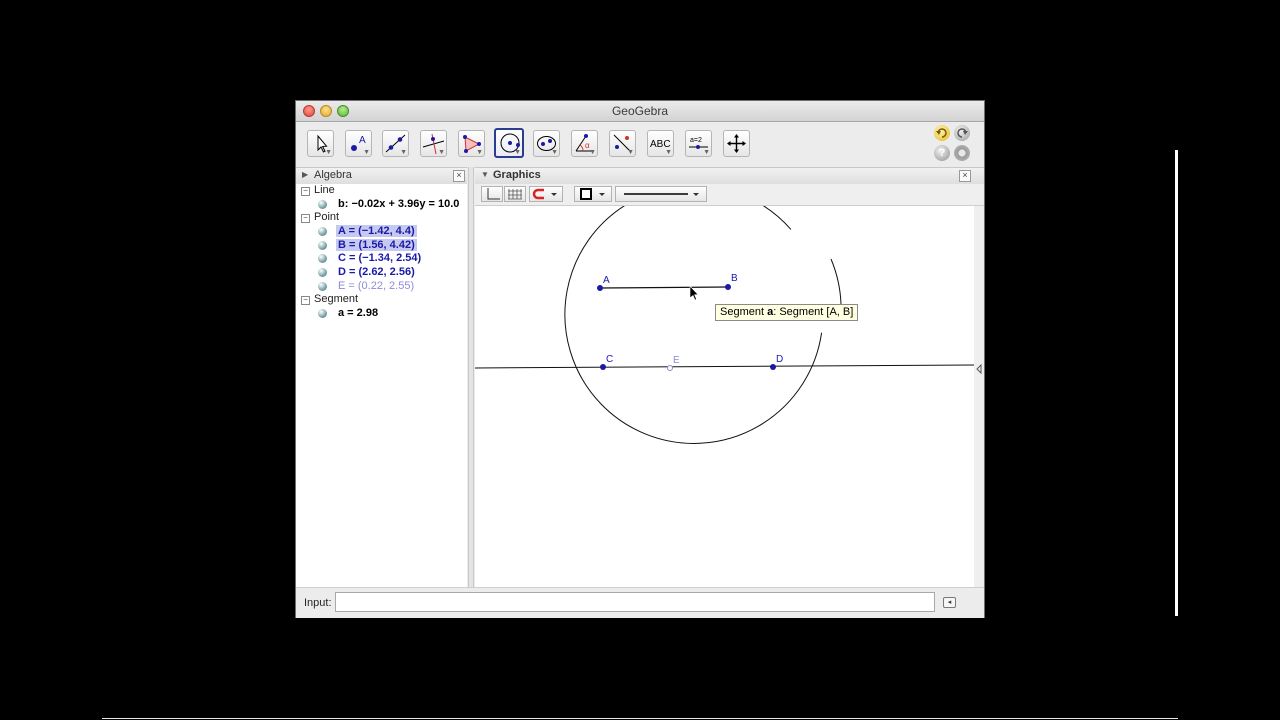 This screenshot has width=1280, height=720. I want to click on label-A: A, so click(606, 280).